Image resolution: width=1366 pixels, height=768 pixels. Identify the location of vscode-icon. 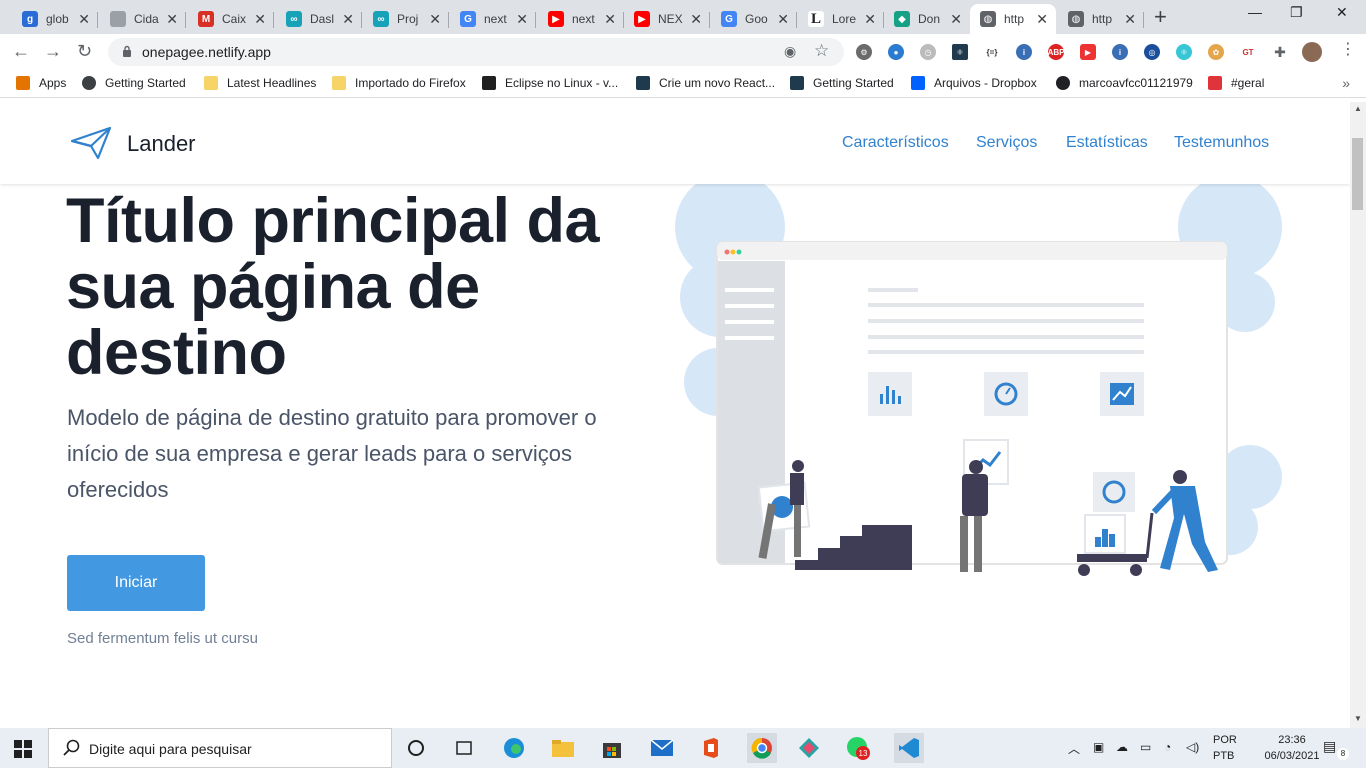
(909, 748).